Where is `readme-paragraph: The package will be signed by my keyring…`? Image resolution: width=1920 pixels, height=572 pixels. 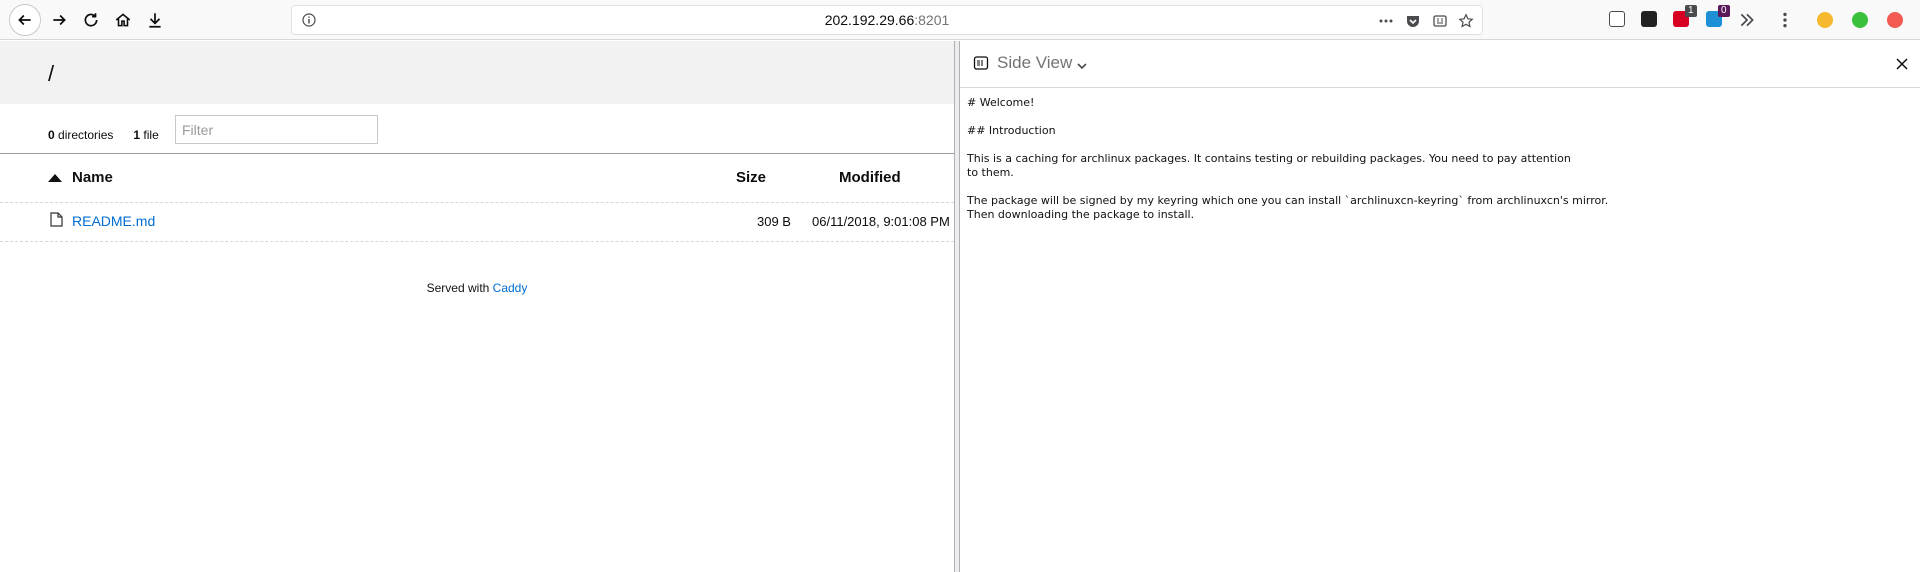 readme-paragraph: The package will be signed by my keyring… is located at coordinates (1288, 207).